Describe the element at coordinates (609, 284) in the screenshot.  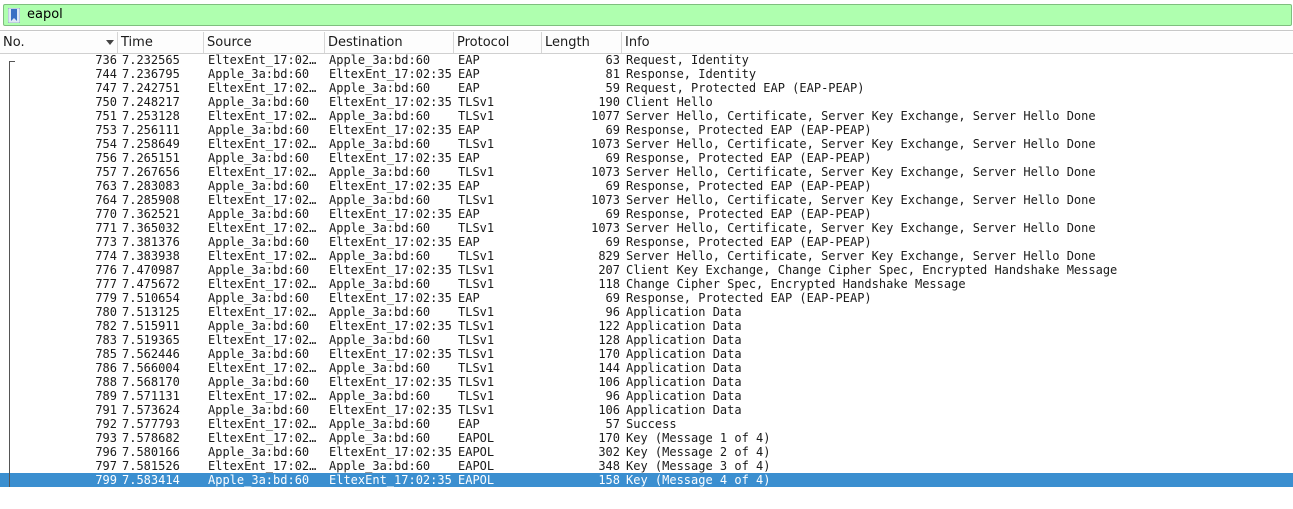
I see `packet-length: 118` at that location.